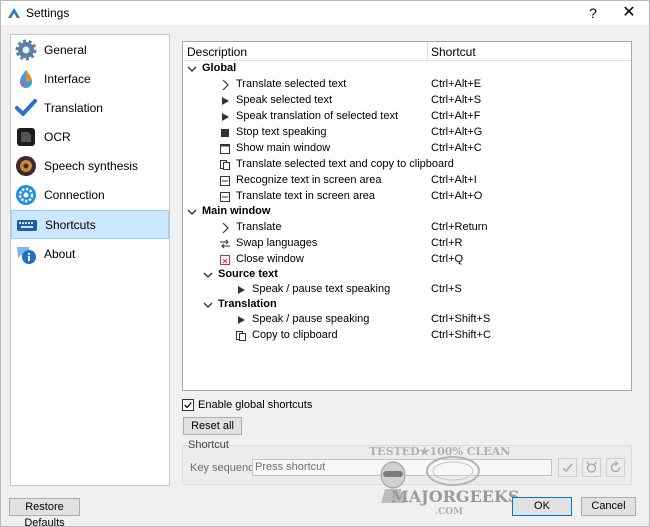  I want to click on sidebar-item-connection: Connection, so click(90, 195).